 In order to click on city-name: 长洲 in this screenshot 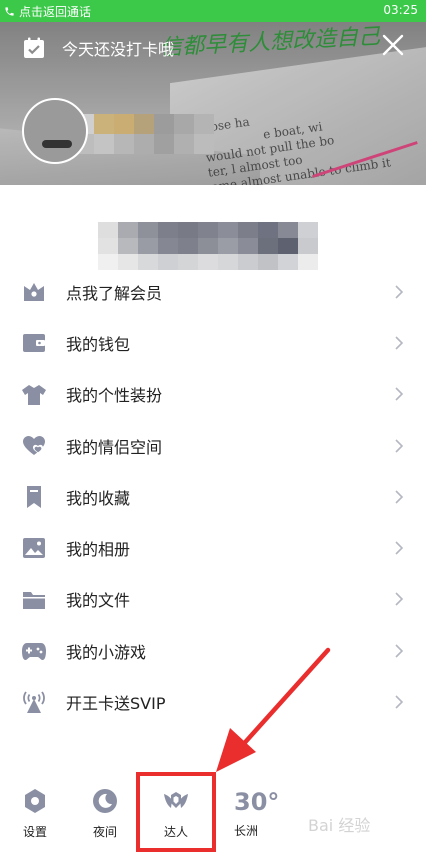, I will do `click(246, 831)`.